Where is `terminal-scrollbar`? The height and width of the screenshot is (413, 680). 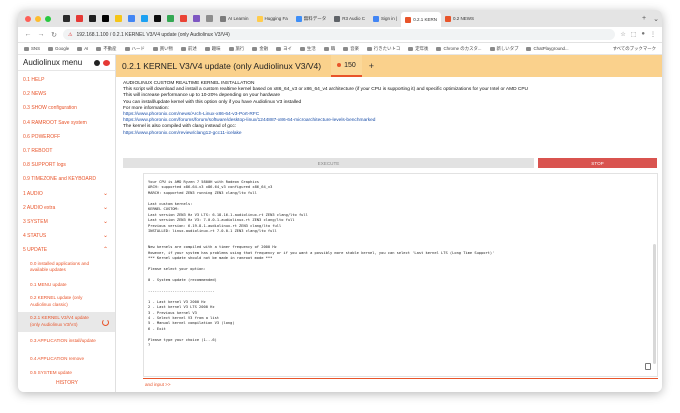 terminal-scrollbar is located at coordinates (654, 304).